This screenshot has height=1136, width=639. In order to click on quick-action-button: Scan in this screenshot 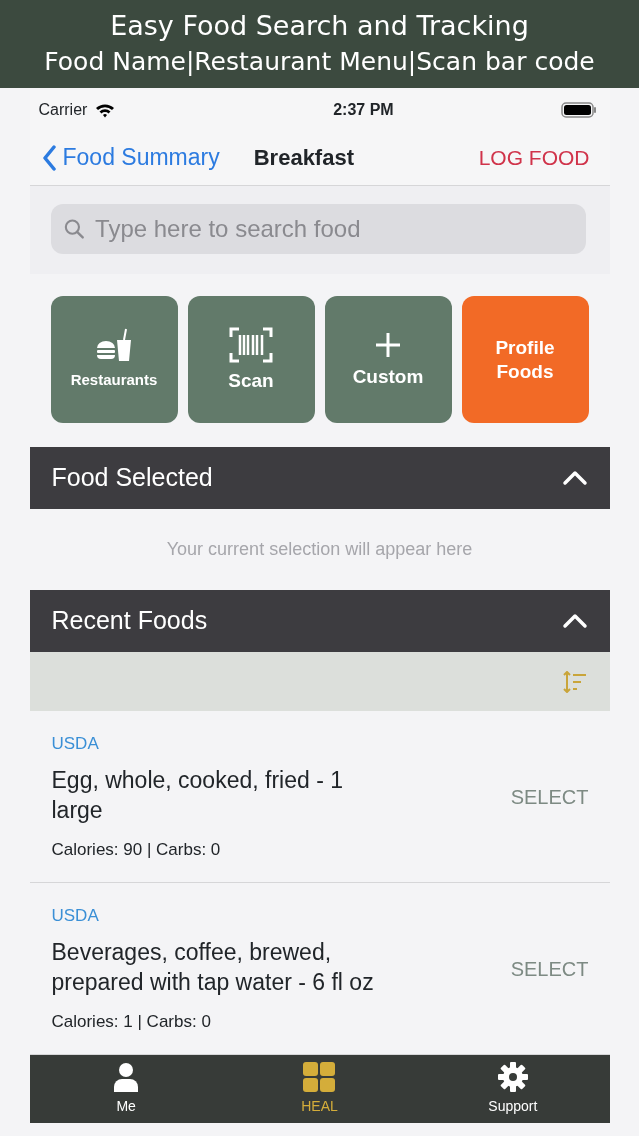, I will do `click(251, 359)`.